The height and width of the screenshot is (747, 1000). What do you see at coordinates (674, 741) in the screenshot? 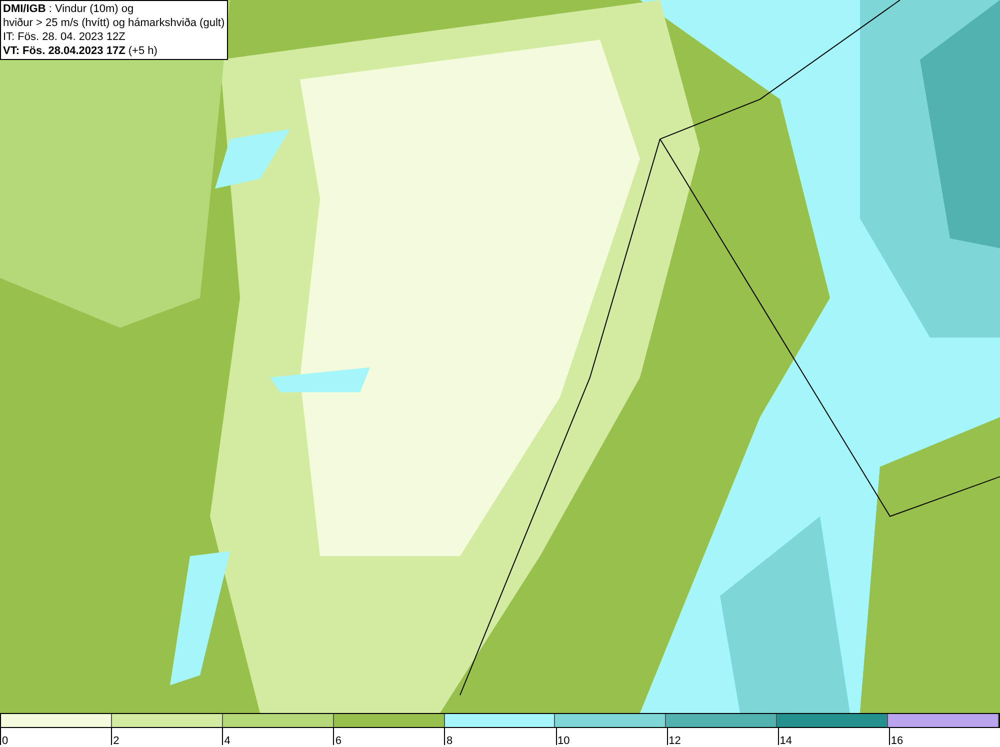
I see `scale-label: 12` at bounding box center [674, 741].